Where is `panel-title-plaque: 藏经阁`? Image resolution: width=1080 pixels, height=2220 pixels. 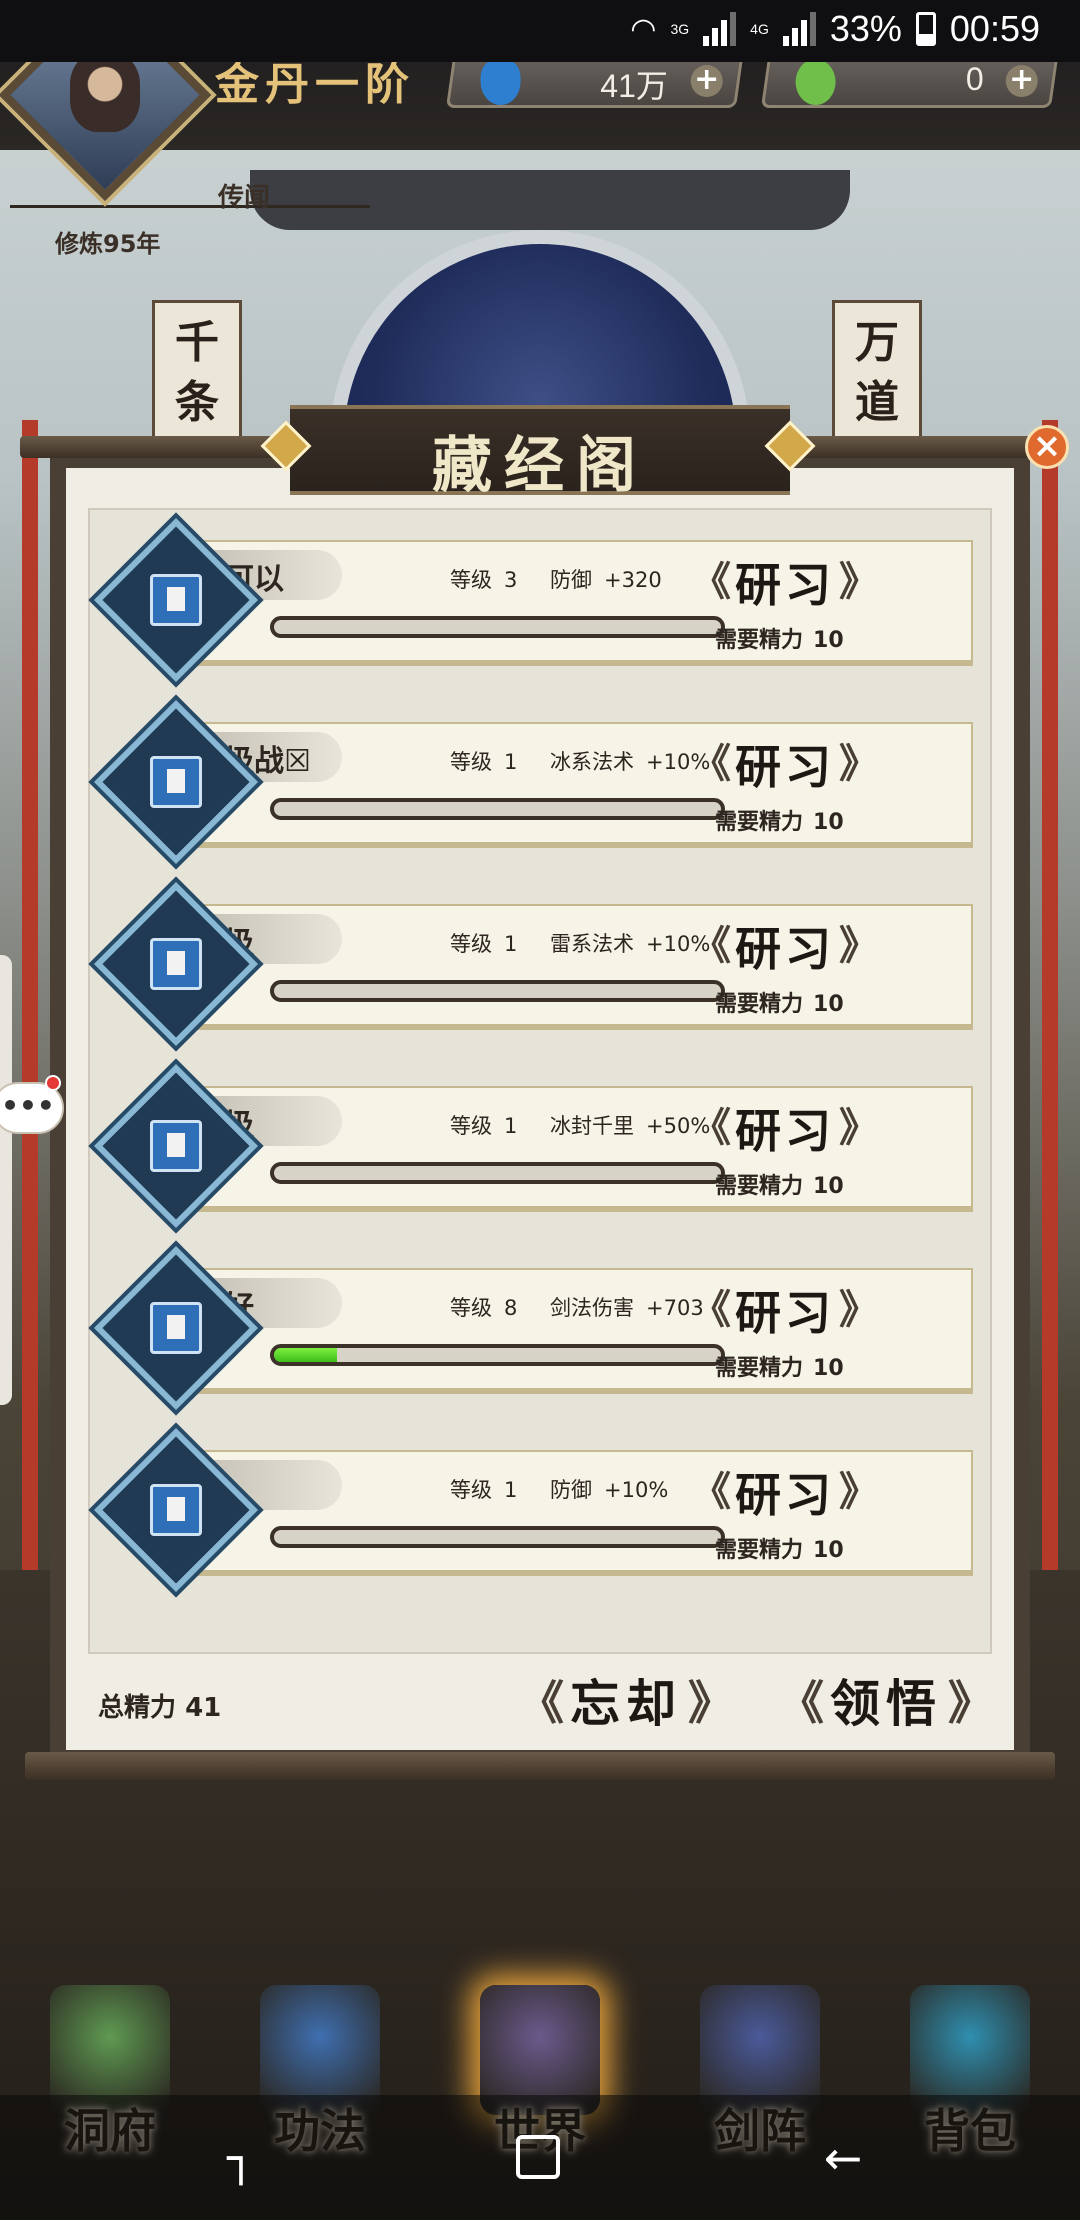 panel-title-plaque: 藏经阁 is located at coordinates (540, 453).